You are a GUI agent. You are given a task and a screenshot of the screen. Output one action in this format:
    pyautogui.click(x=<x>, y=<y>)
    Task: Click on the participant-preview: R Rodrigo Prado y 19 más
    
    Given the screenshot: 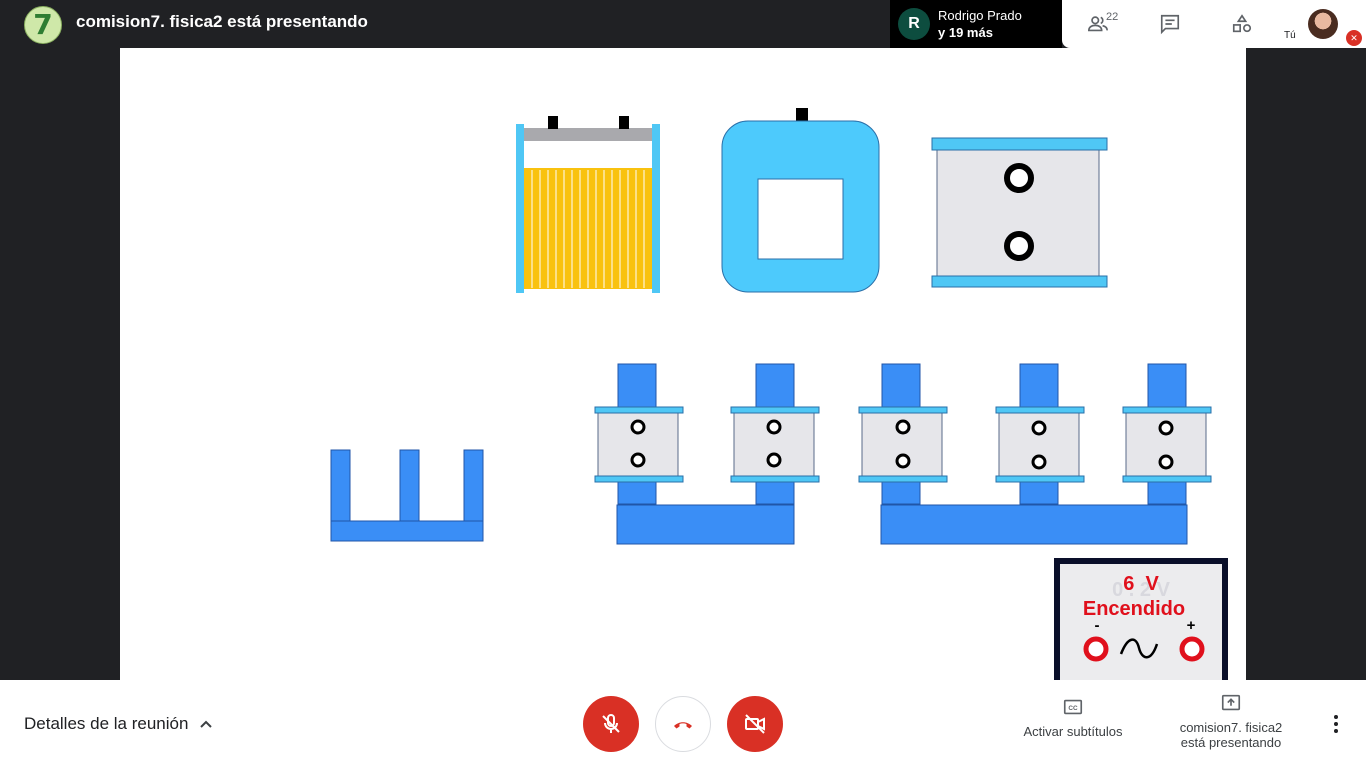 What is the action you would take?
    pyautogui.click(x=976, y=24)
    